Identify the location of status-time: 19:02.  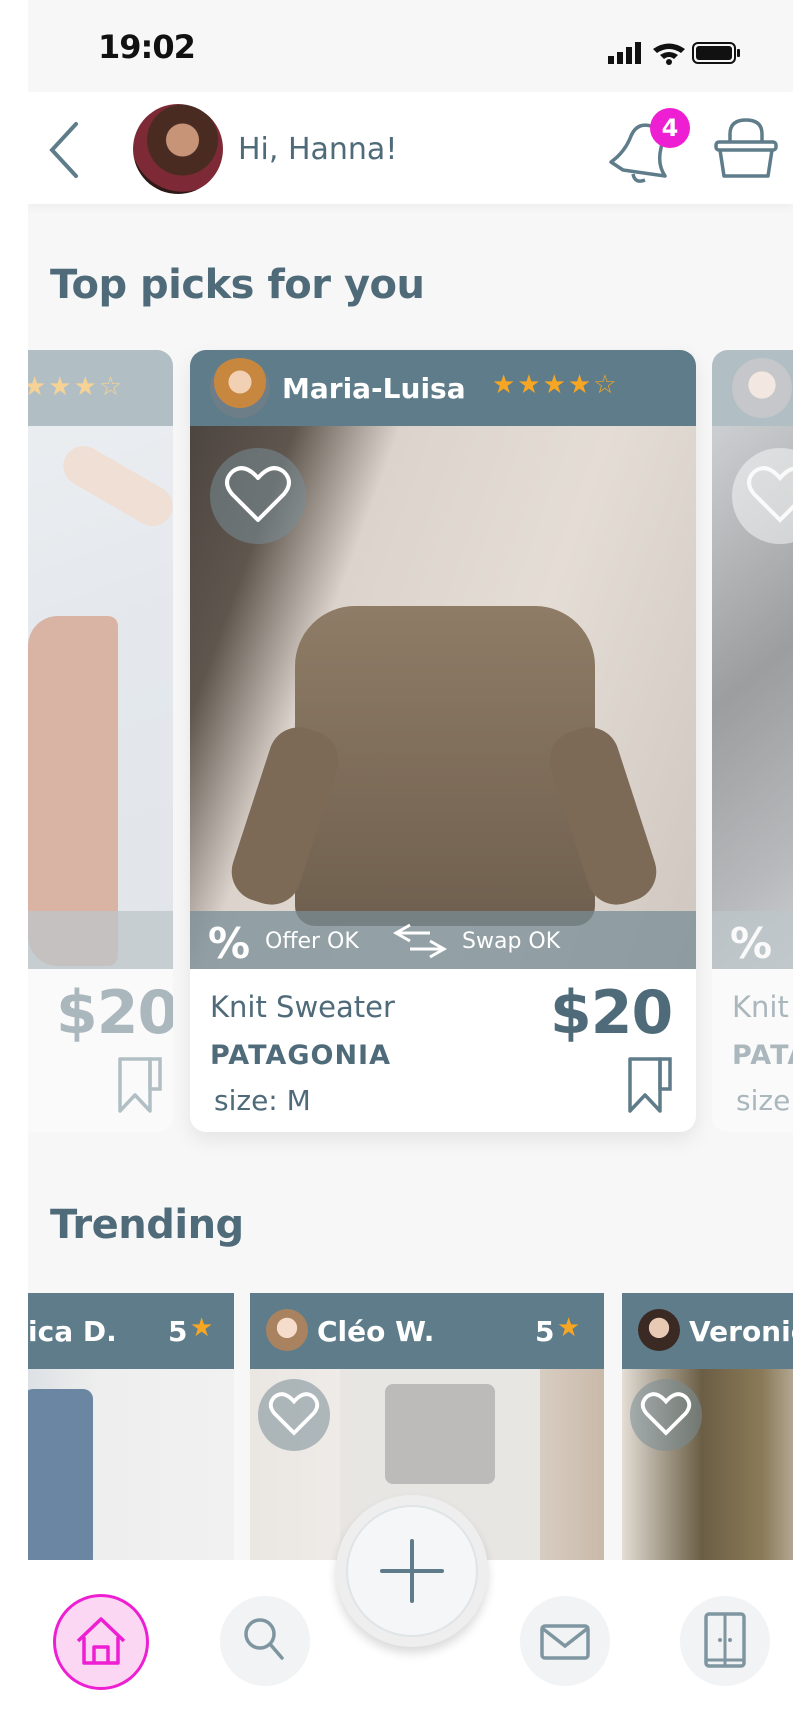
(147, 47).